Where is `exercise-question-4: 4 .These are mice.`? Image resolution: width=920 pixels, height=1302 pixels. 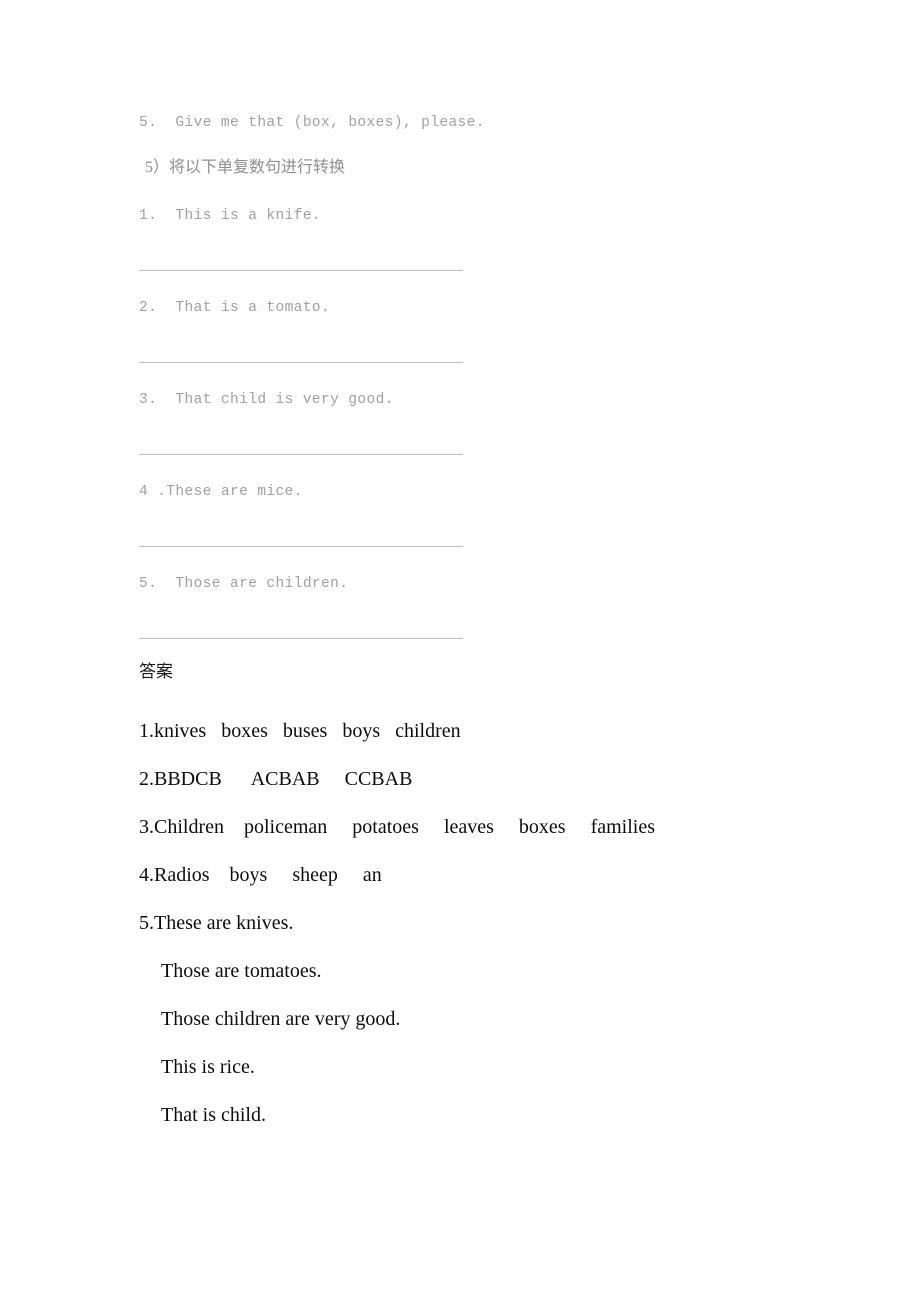 exercise-question-4: 4 .These are mice. is located at coordinates (489, 527).